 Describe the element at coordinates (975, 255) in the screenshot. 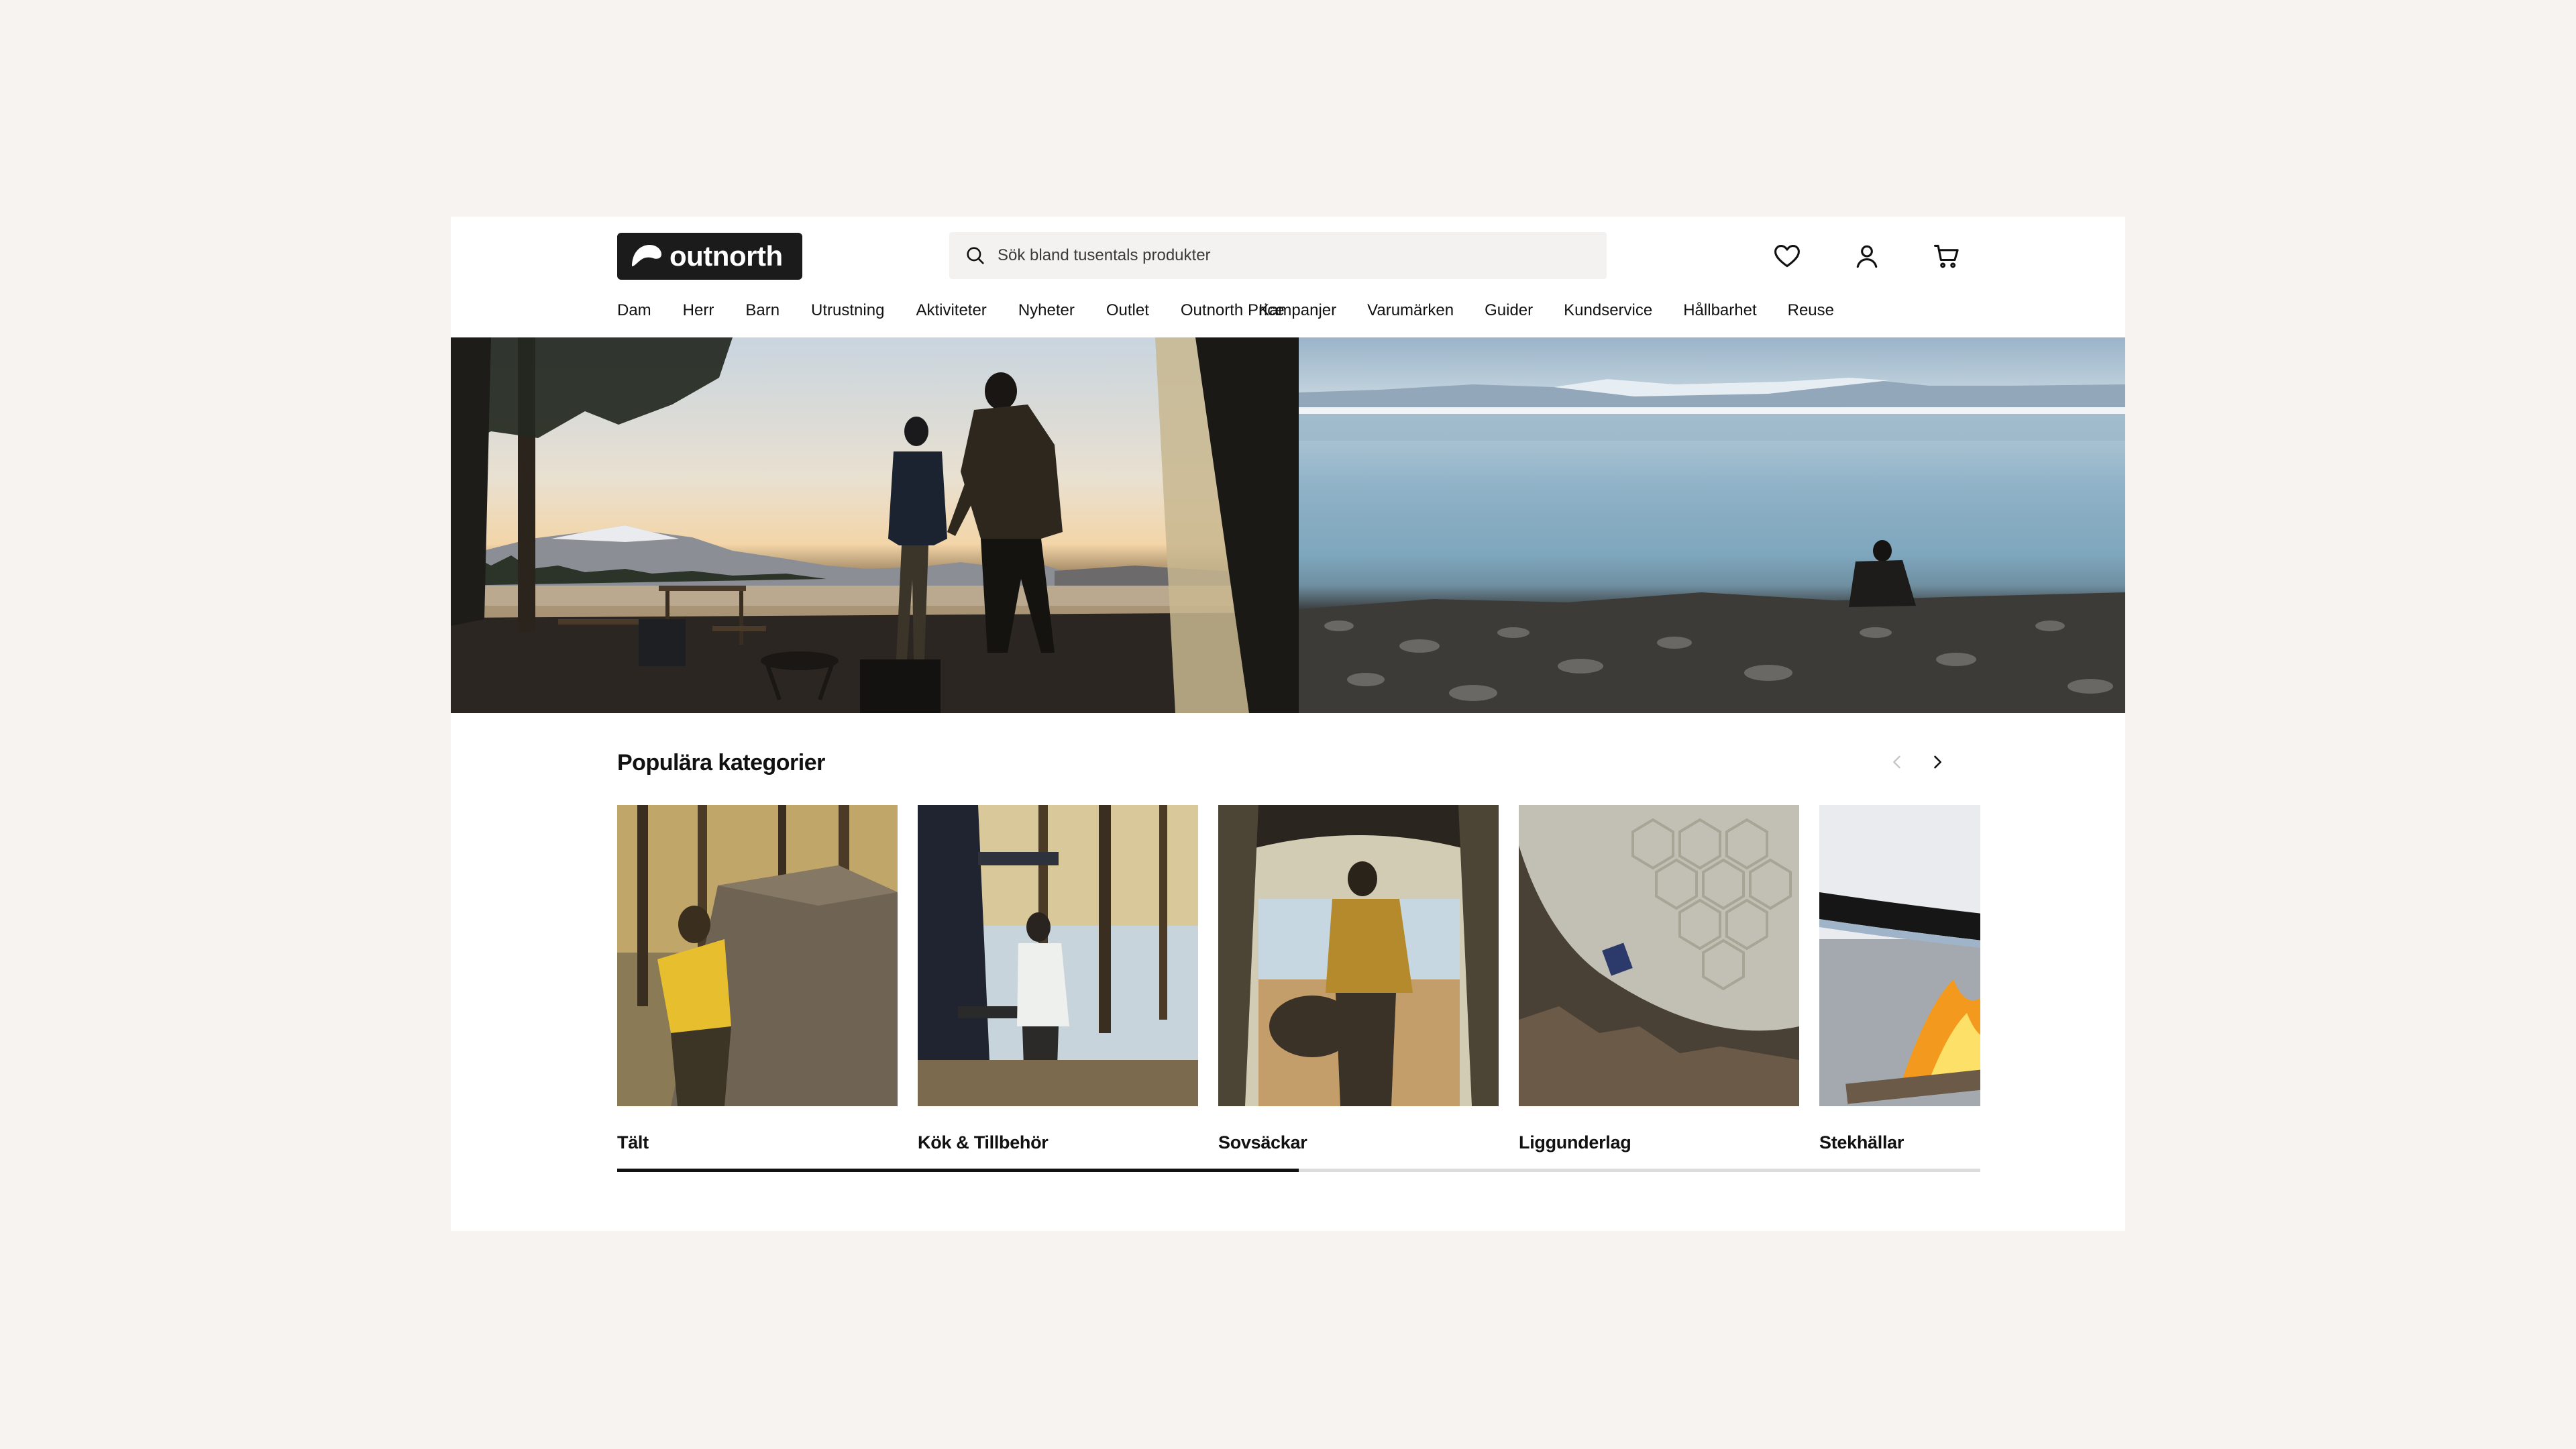

I see `search-icon` at that location.